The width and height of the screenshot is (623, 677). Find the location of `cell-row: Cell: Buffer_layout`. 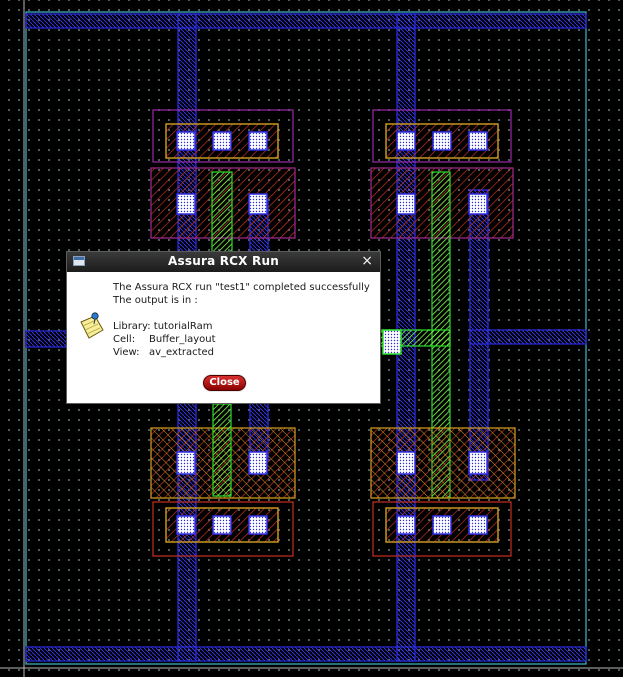

cell-row: Cell: Buffer_layout is located at coordinates (246, 339).